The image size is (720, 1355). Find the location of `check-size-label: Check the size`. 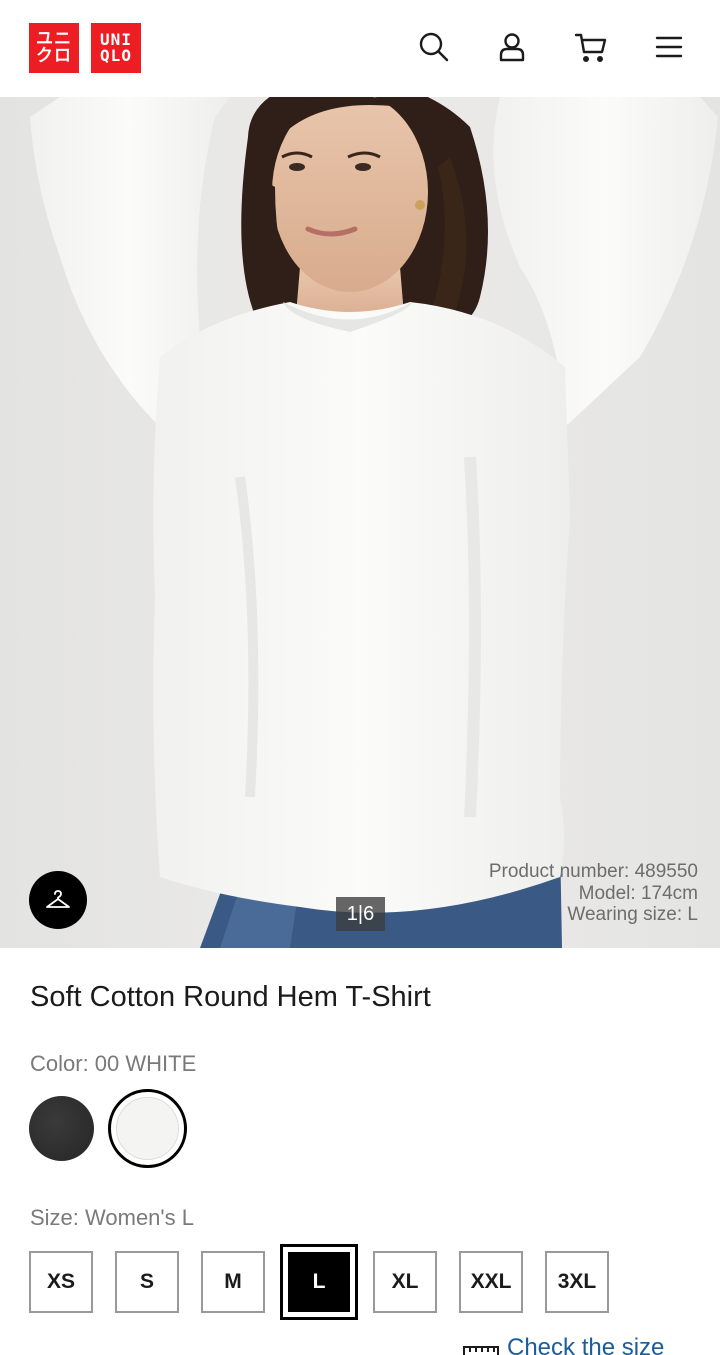

check-size-label: Check the size is located at coordinates (586, 1344).